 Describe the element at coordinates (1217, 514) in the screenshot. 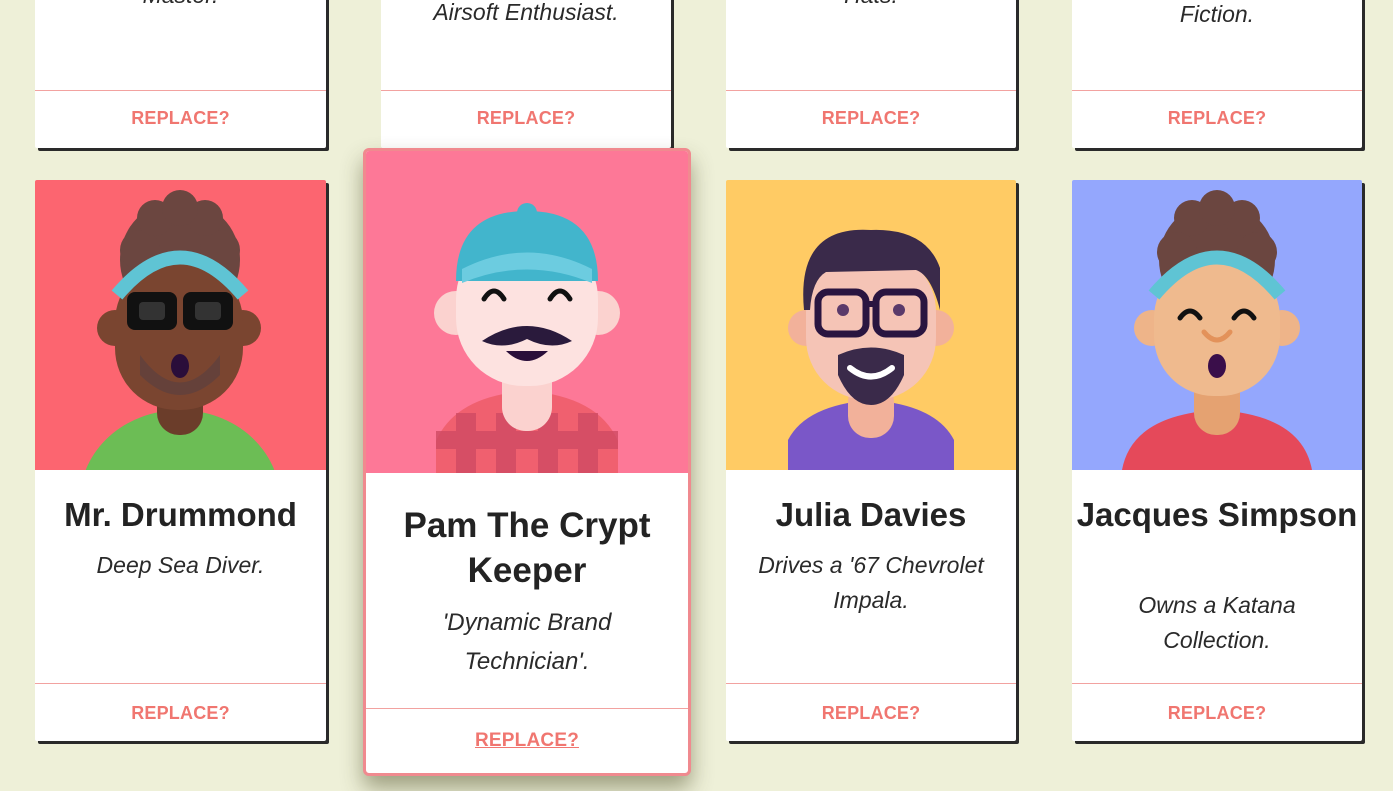

I see `person-name: Jacques Simpson` at that location.